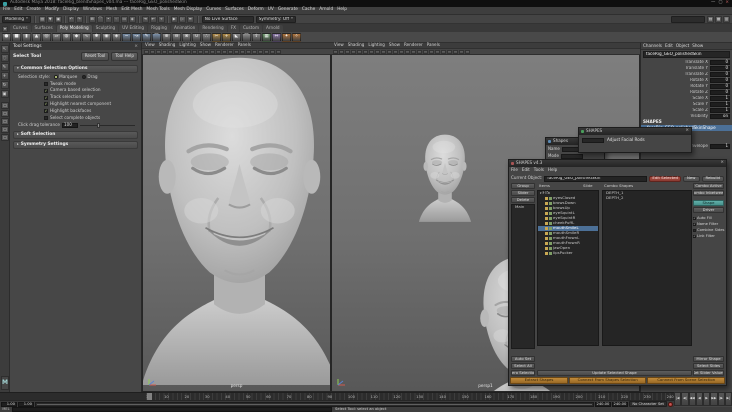  Describe the element at coordinates (699, 399) in the screenshot. I see `play-backwards-button: ◀` at that location.